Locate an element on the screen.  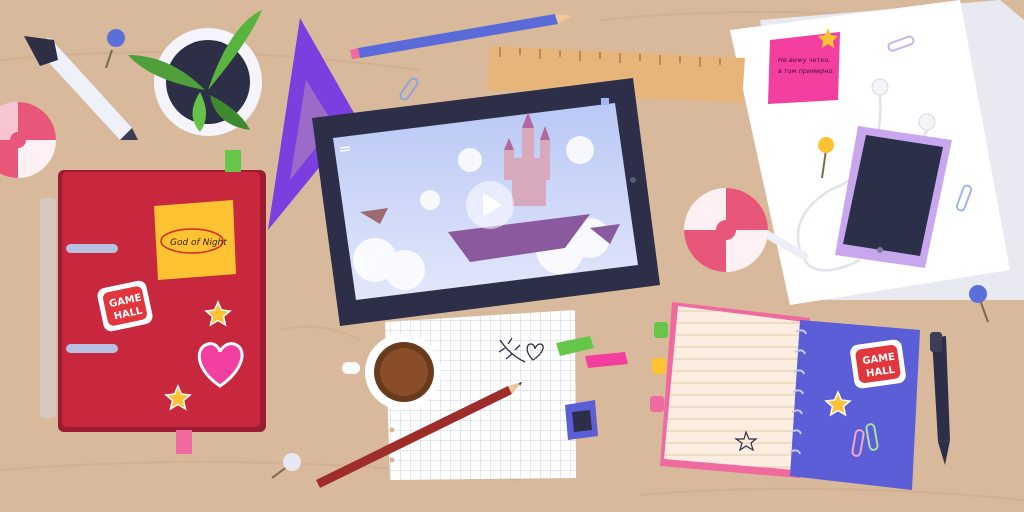
pencil-sharpener is located at coordinates (581, 420).